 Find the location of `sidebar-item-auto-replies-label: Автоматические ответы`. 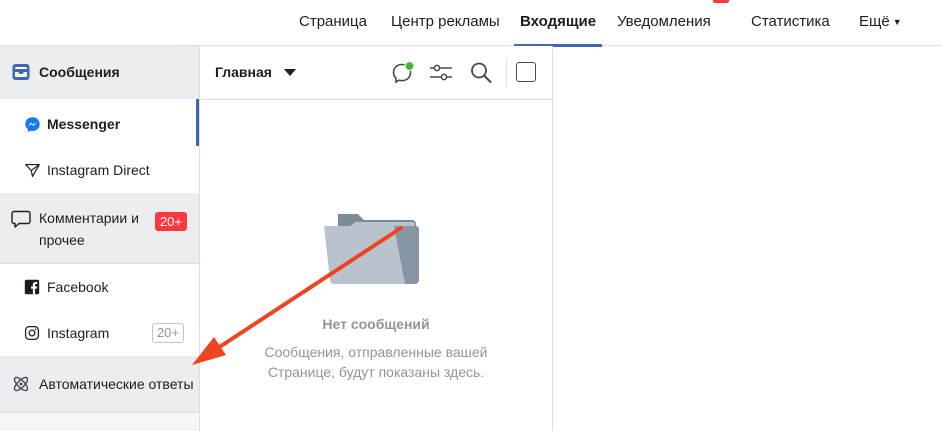

sidebar-item-auto-replies-label: Автоматические ответы is located at coordinates (116, 384).